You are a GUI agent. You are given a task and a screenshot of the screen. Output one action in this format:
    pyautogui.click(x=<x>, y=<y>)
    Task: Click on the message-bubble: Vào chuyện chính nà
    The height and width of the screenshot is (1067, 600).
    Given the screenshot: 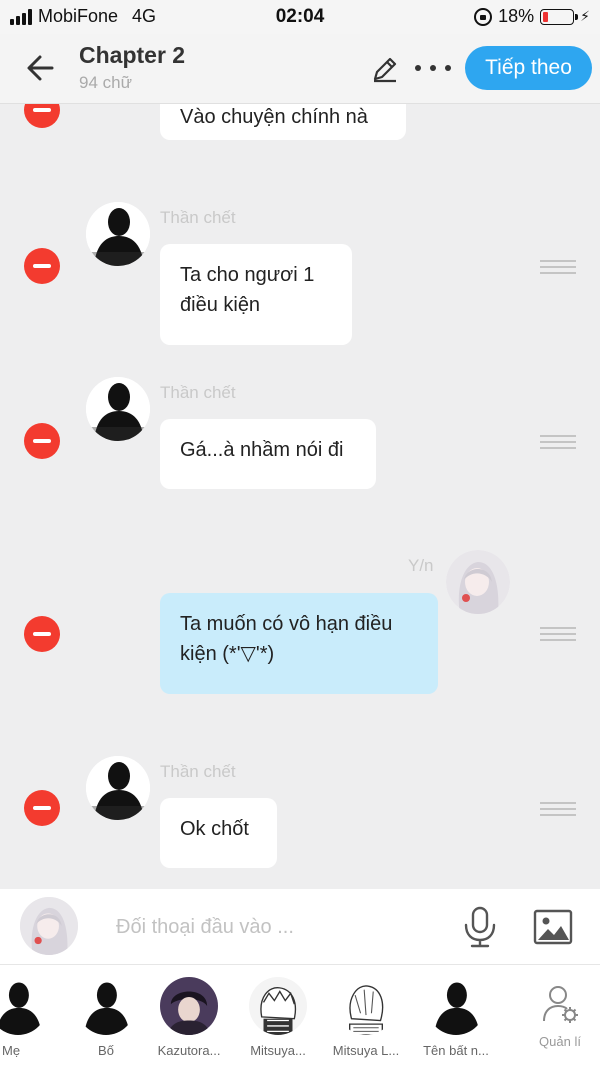 What is the action you would take?
    pyautogui.click(x=283, y=122)
    